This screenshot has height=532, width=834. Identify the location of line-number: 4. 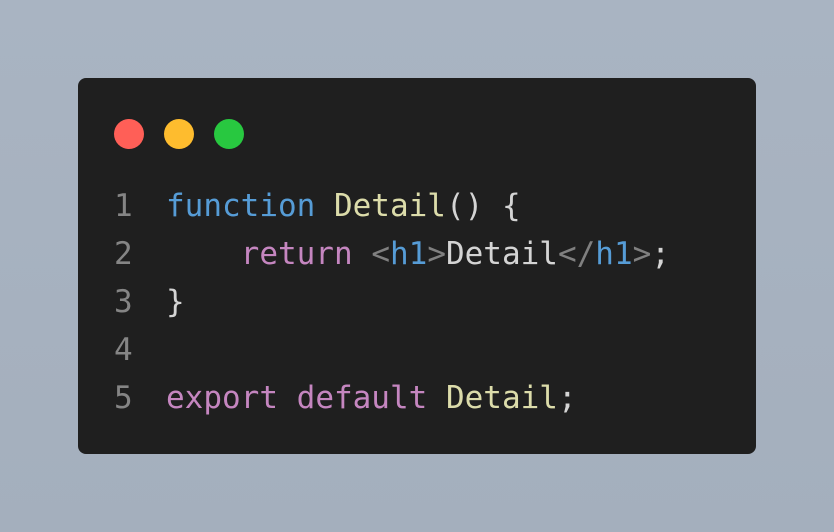
(123, 350).